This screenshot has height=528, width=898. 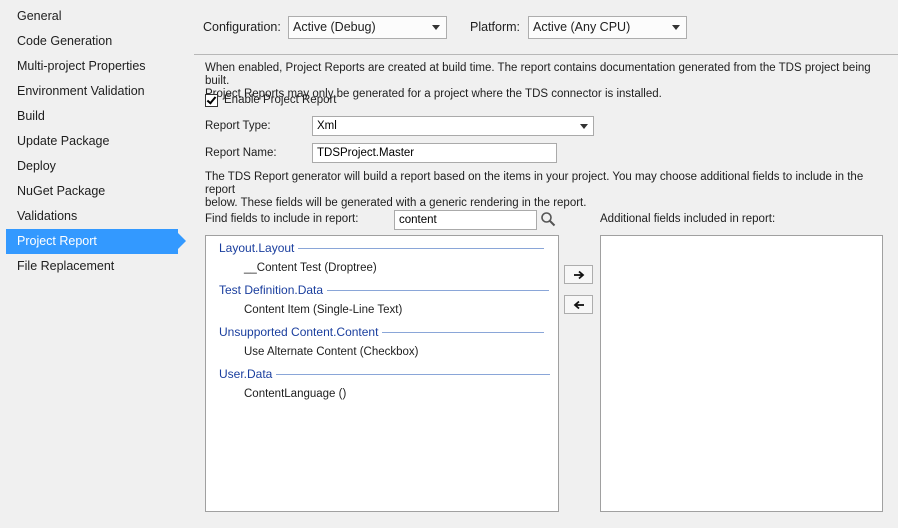 What do you see at coordinates (299, 332) in the screenshot?
I see `field-group-title: Unsupported Content.Content` at bounding box center [299, 332].